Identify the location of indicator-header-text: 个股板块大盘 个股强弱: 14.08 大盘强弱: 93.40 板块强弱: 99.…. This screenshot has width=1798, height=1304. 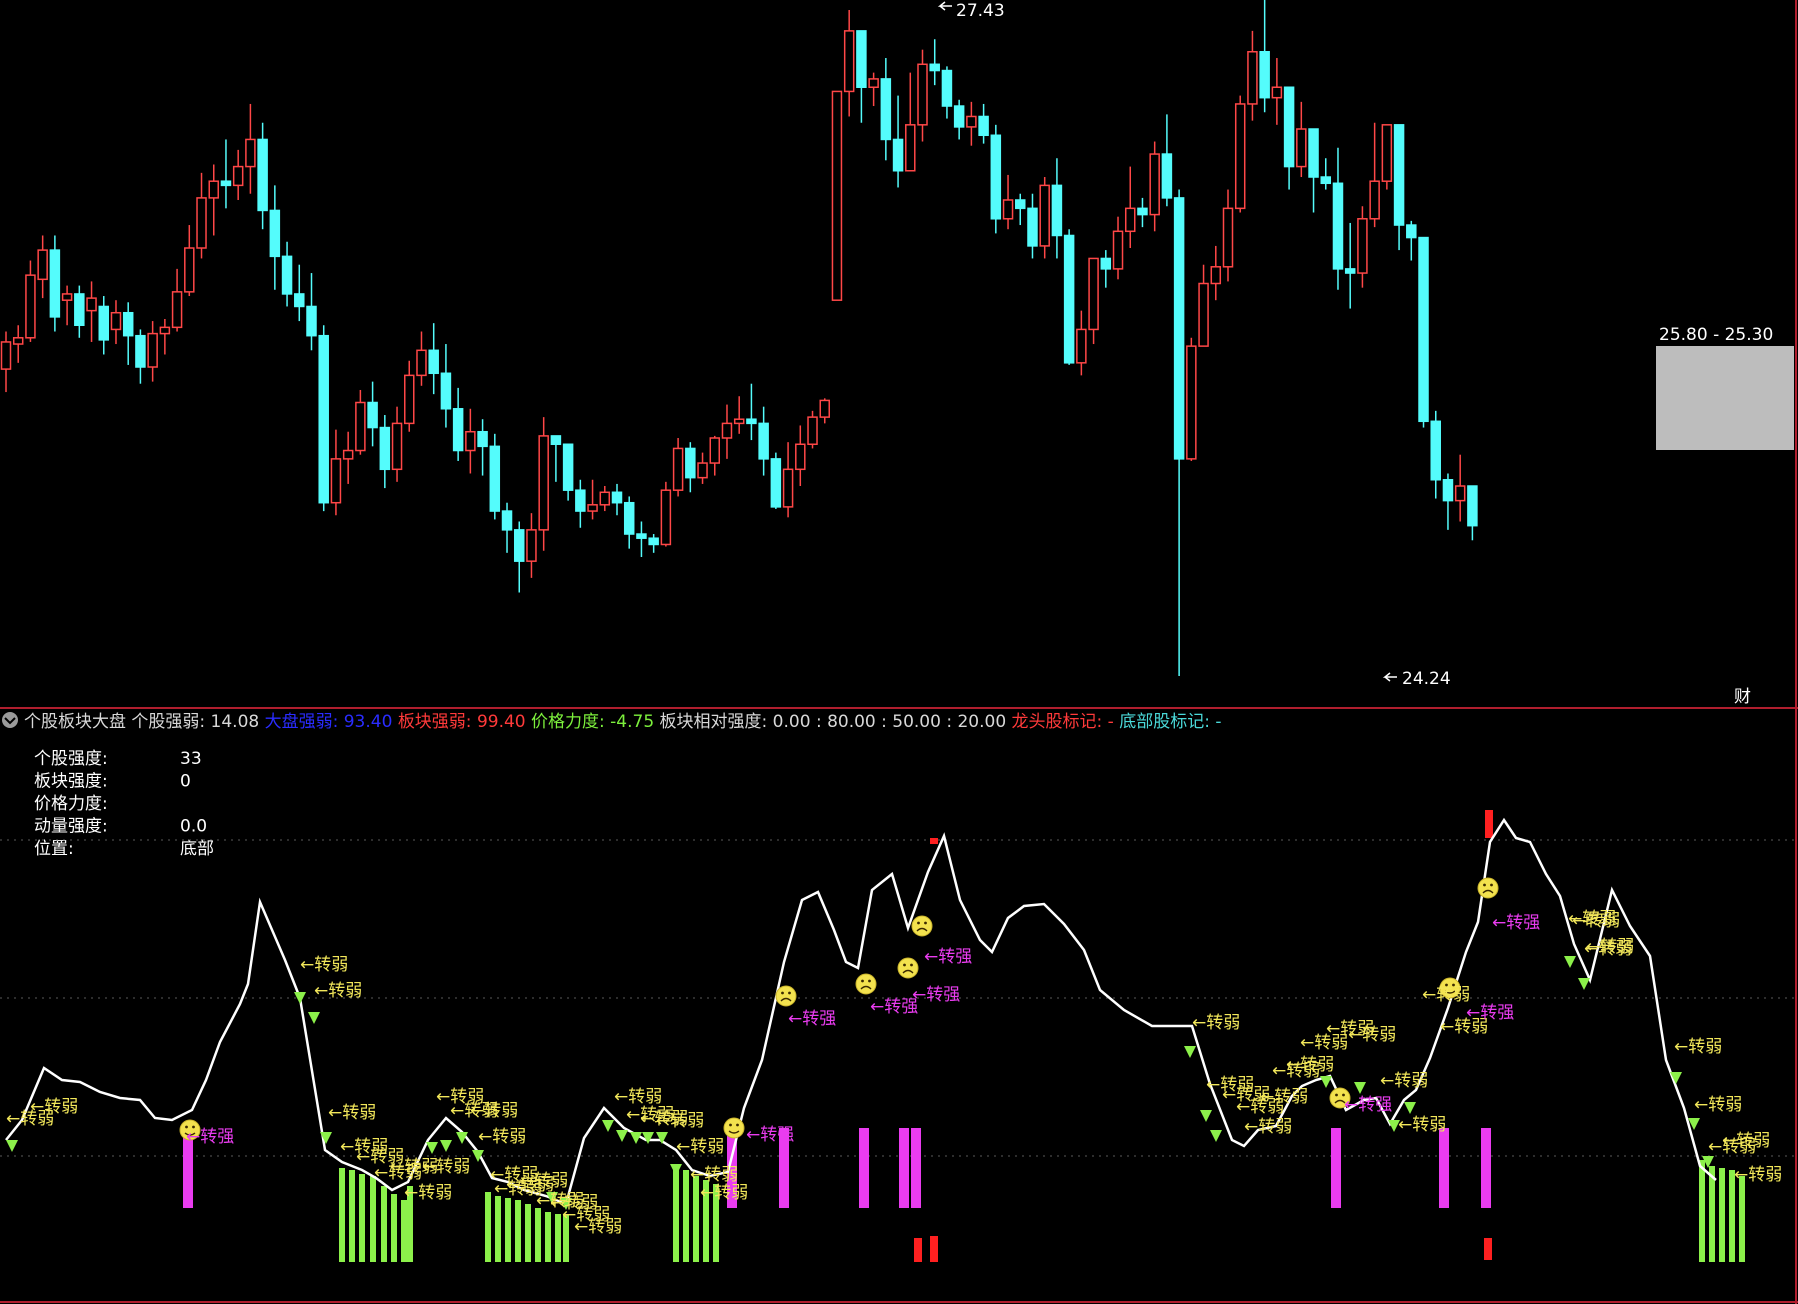
(622, 722).